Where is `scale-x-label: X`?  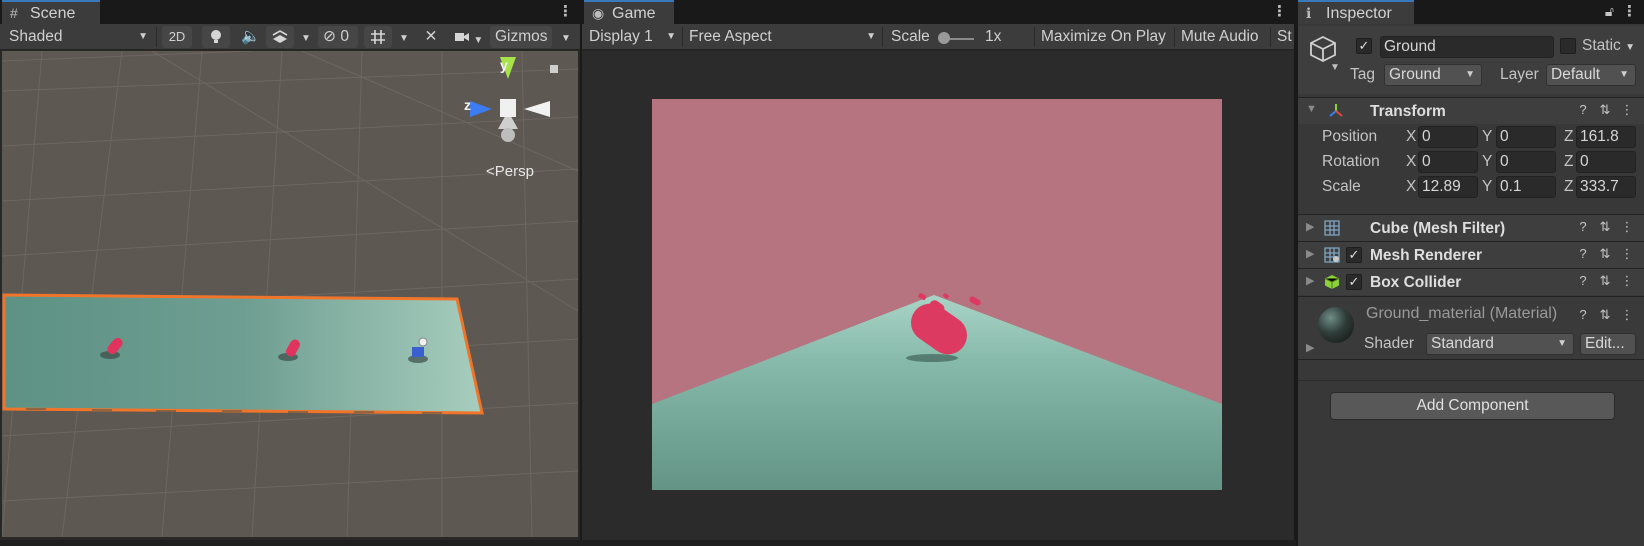
scale-x-label: X is located at coordinates (1411, 187).